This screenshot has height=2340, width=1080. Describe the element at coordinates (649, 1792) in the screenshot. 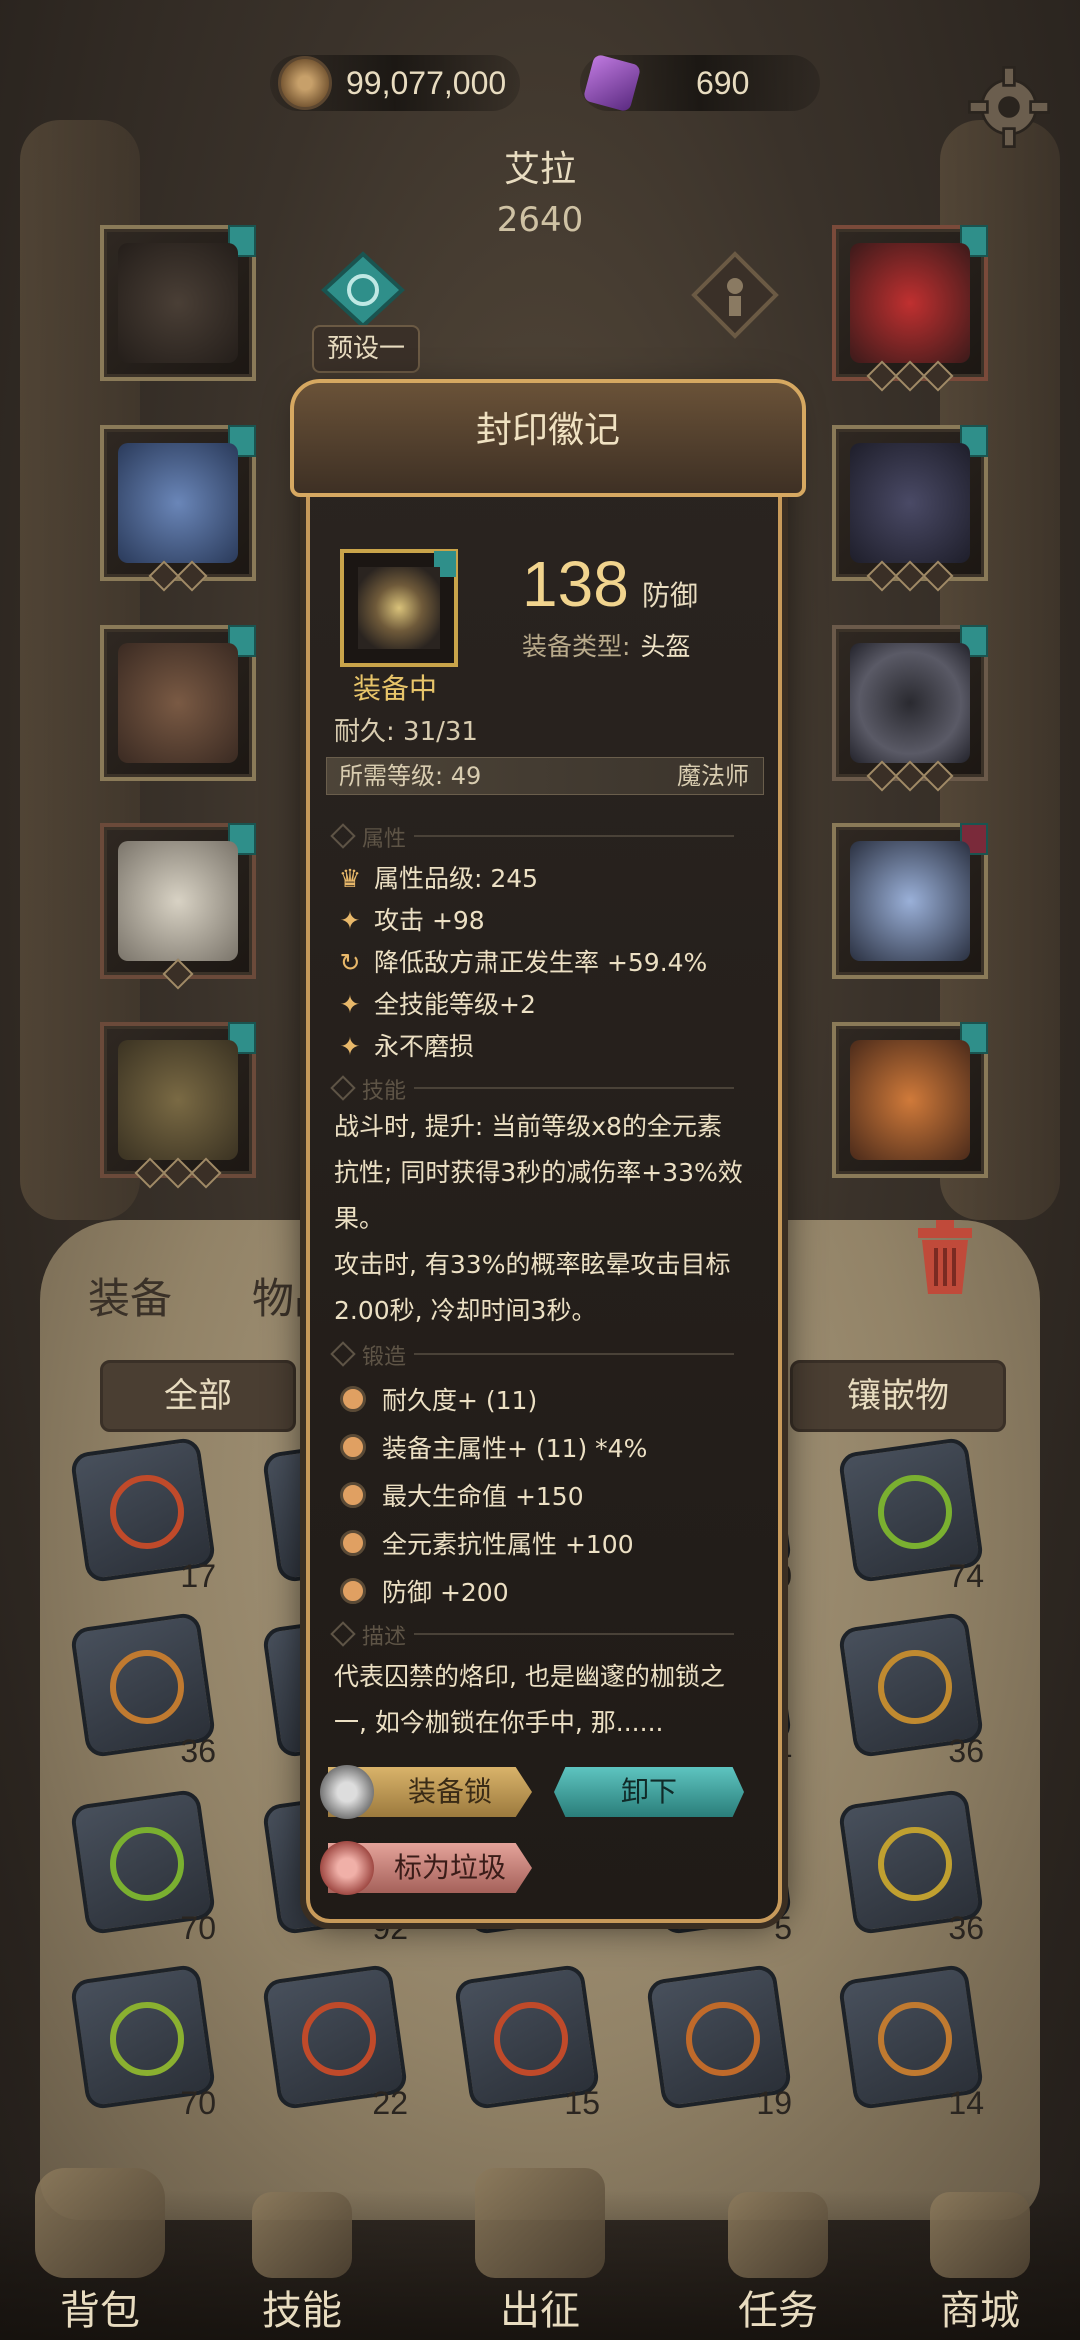

I see `unequip-button: 卸下` at that location.